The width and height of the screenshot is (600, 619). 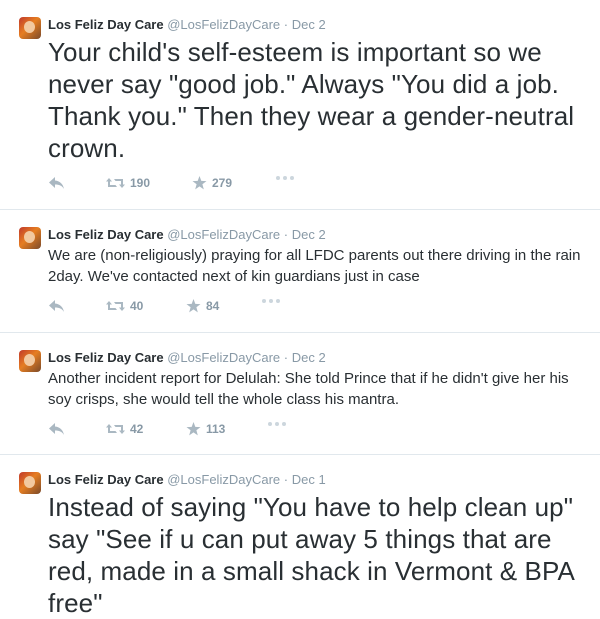 I want to click on retweet-count: 40, so click(x=137, y=306).